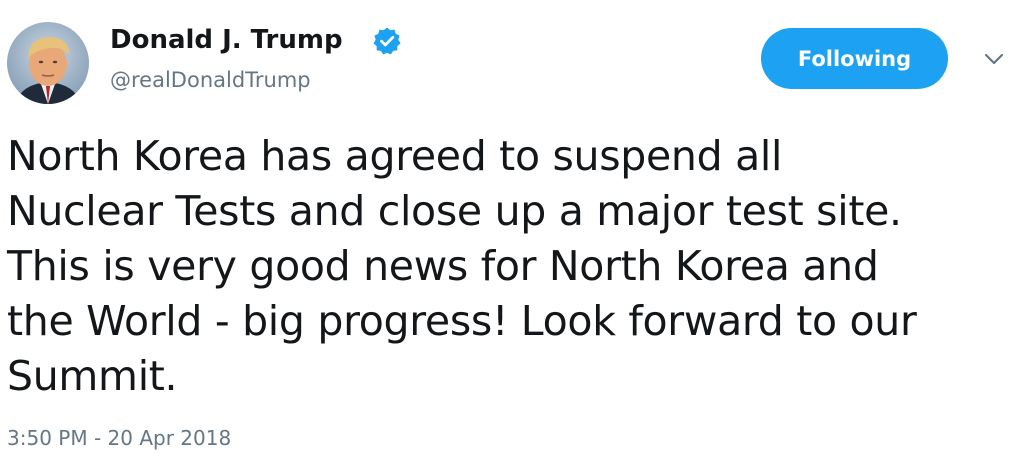  I want to click on tweet-text-line: Summit., so click(92, 376).